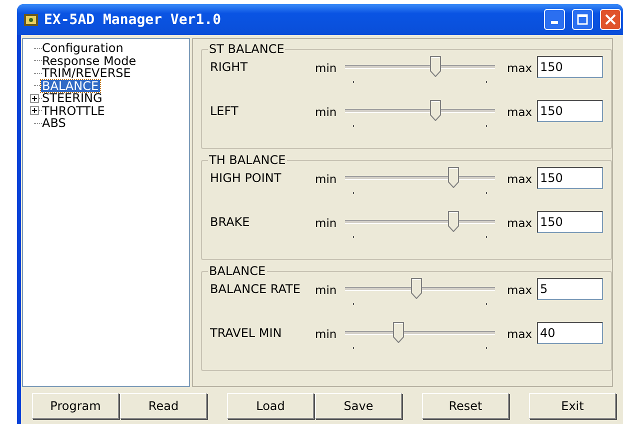  I want to click on tree-item: Configuration, so click(82, 48).